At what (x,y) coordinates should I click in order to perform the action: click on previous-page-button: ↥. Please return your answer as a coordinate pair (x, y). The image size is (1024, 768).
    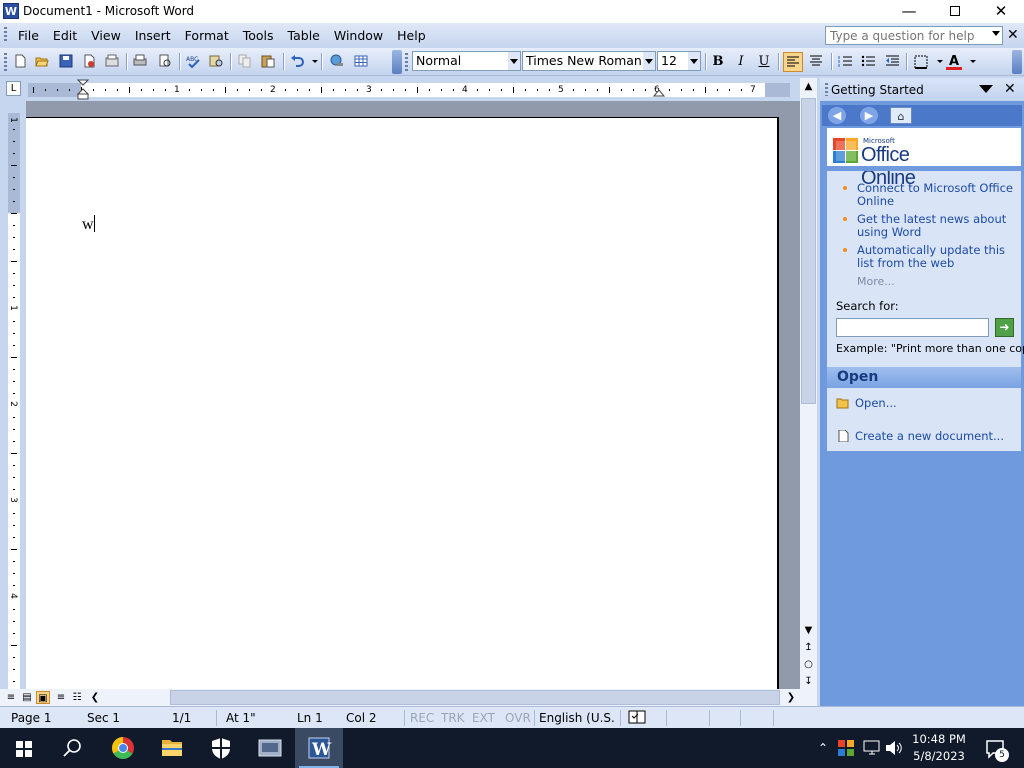
    Looking at the image, I should click on (808, 647).